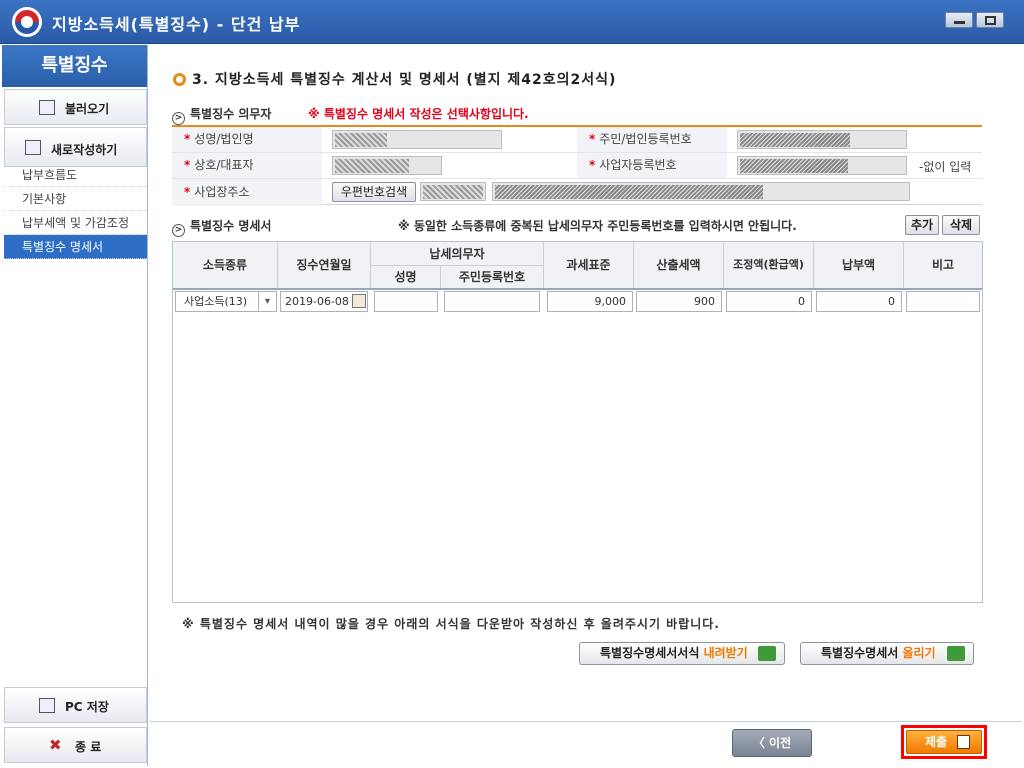 This screenshot has height=768, width=1024. Describe the element at coordinates (767, 653) in the screenshot. I see `excel-download-icon` at that location.